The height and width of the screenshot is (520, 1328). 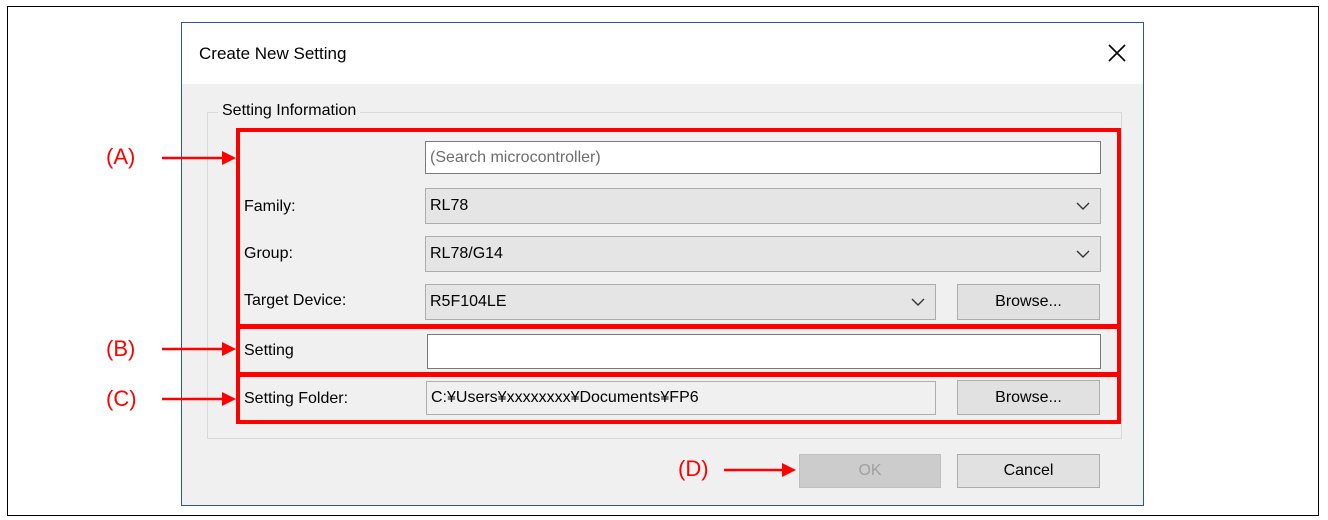 I want to click on callout-b-arrow-icon, so click(x=199, y=349).